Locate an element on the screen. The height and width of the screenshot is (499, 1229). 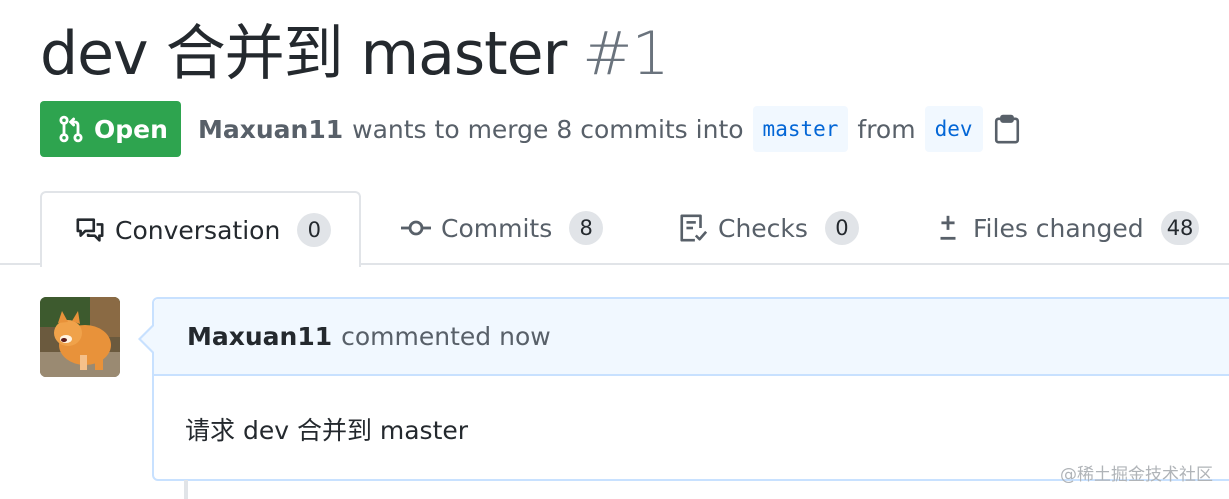
comment-author: Maxuan11 is located at coordinates (259, 336).